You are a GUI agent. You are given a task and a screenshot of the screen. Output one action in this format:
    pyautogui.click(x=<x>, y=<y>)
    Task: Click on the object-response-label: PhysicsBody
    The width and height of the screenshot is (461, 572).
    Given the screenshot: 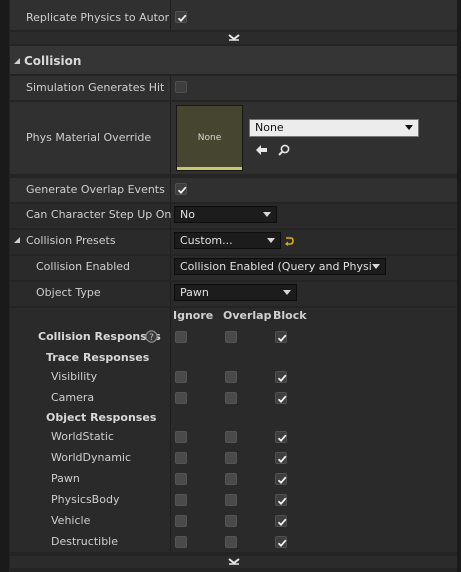 What is the action you would take?
    pyautogui.click(x=85, y=499)
    